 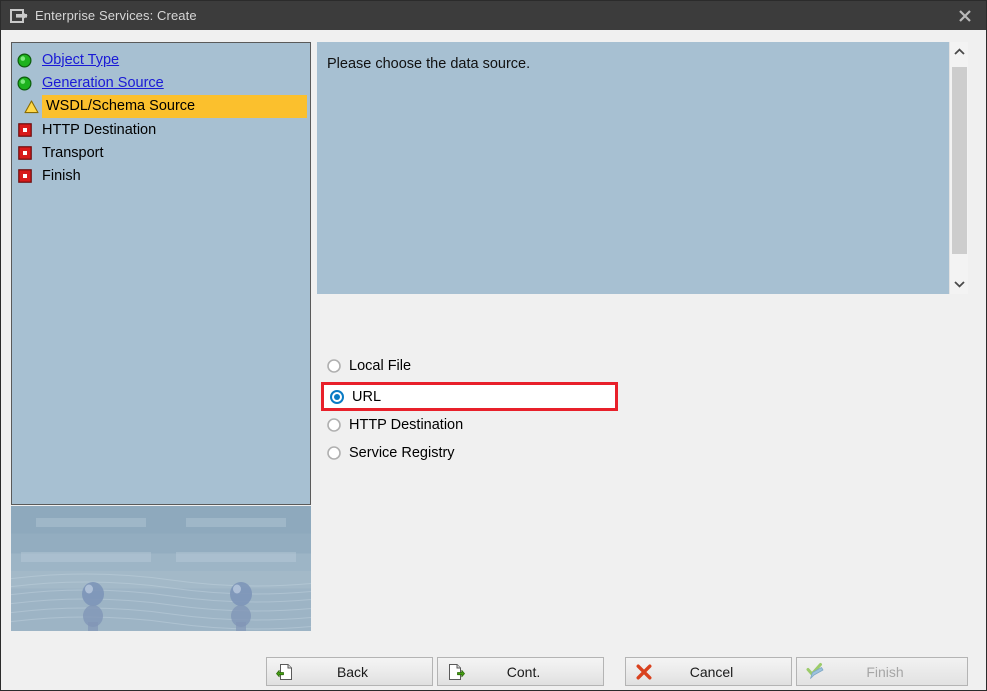 What do you see at coordinates (402, 453) in the screenshot?
I see `radio-option-label: Service Registry` at bounding box center [402, 453].